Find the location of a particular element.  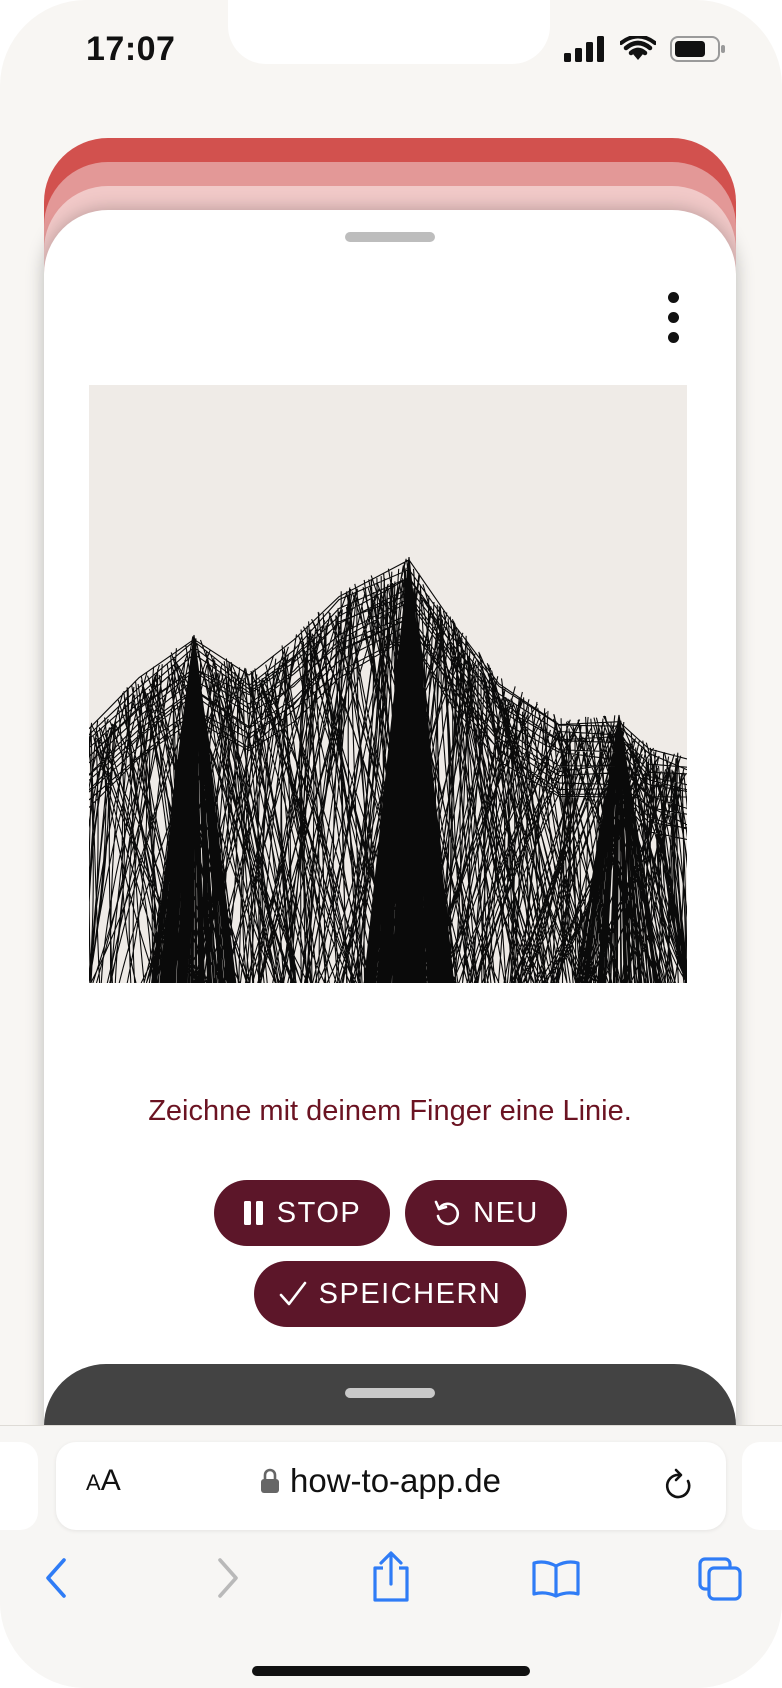

lock-icon is located at coordinates (270, 1480).